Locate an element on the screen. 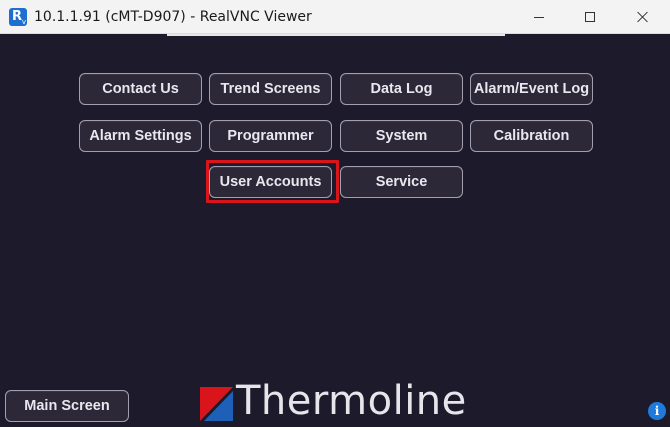 Image resolution: width=670 pixels, height=427 pixels. realvnc-icon: Rv is located at coordinates (18, 17).